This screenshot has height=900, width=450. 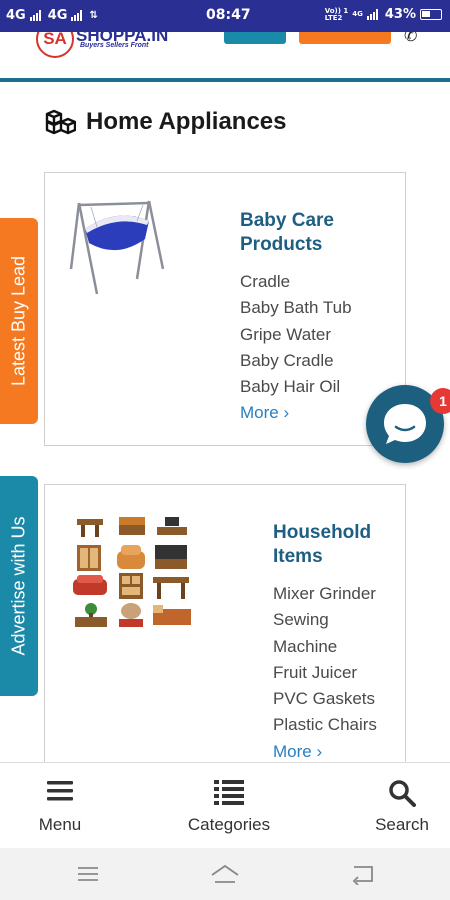 What do you see at coordinates (55, 45) in the screenshot?
I see `logo-mark: SA` at bounding box center [55, 45].